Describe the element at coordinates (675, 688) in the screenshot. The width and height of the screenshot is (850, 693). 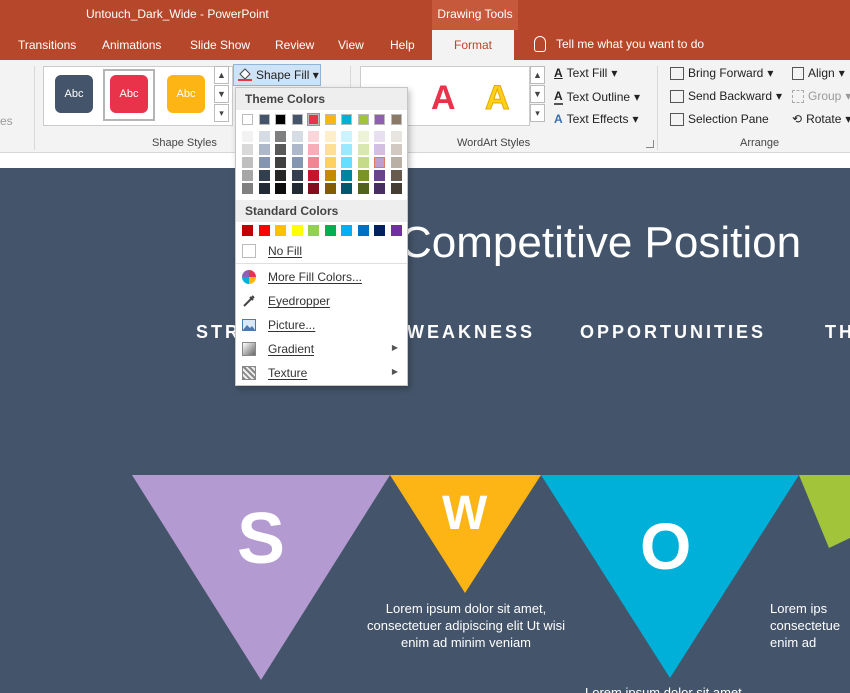
I see `body-text-opportunities: Lorem ipsum dolor sit amet` at that location.